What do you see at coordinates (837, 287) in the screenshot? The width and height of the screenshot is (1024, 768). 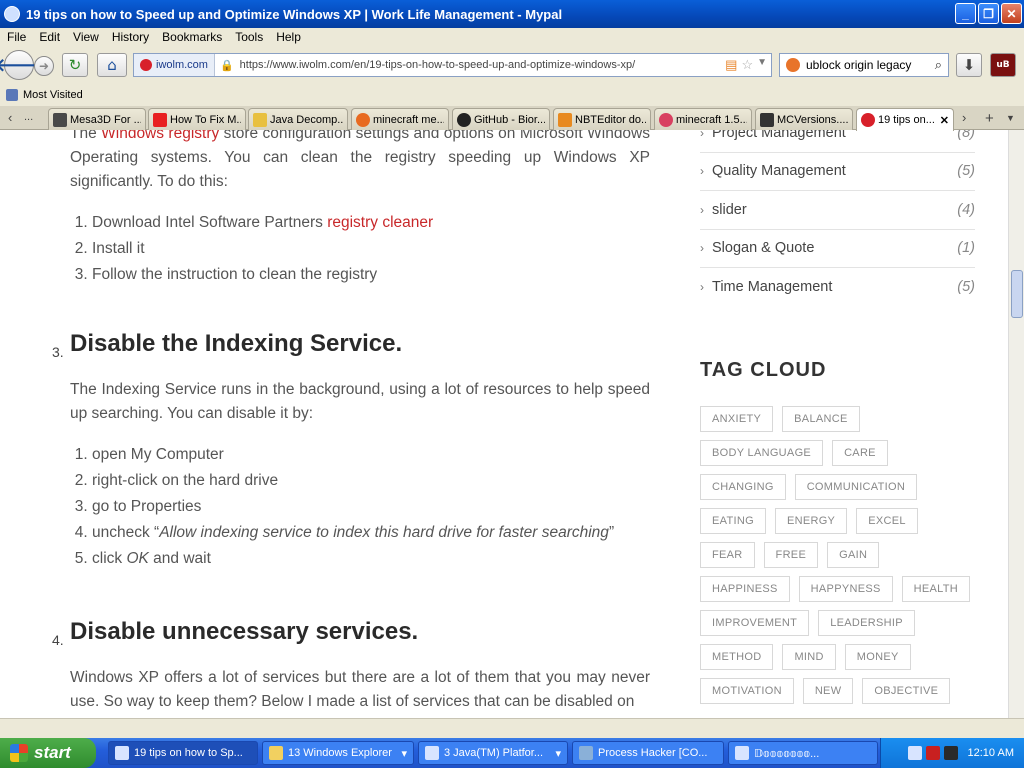 I see `category-item: › Time Management (5)` at bounding box center [837, 287].